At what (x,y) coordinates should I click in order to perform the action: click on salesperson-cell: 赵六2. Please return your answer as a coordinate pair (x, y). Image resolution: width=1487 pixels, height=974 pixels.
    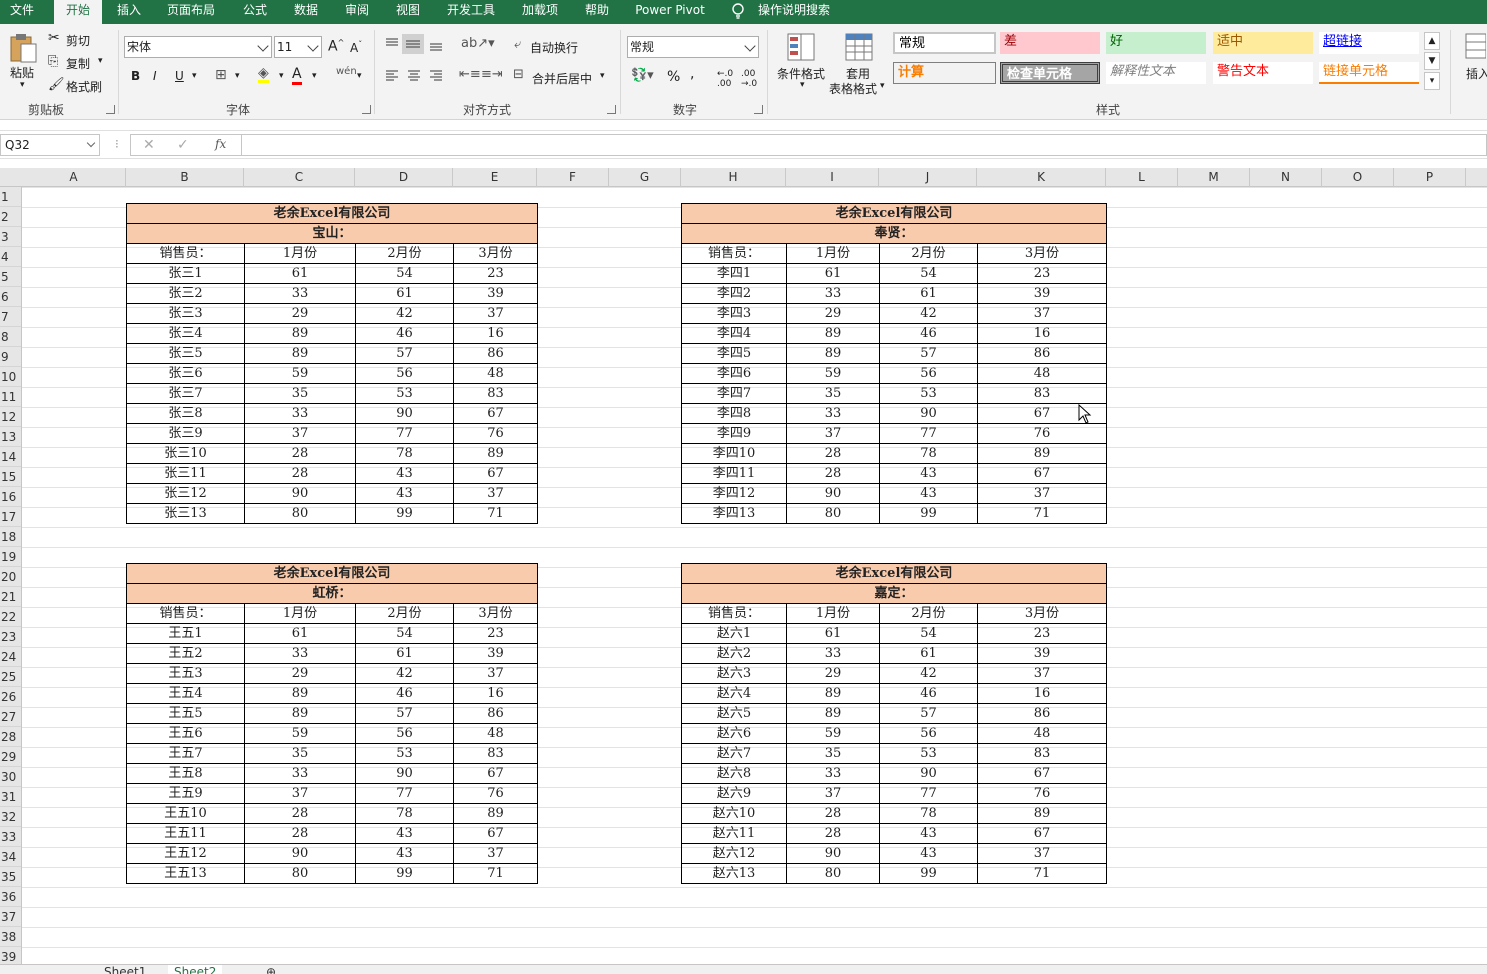
    Looking at the image, I should click on (734, 653).